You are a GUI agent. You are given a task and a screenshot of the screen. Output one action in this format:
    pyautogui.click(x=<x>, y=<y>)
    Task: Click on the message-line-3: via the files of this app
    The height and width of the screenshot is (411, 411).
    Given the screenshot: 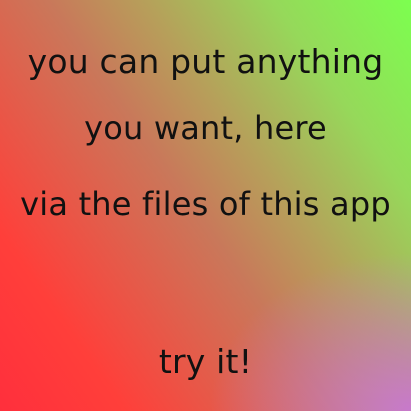 What is the action you would take?
    pyautogui.click(x=205, y=204)
    